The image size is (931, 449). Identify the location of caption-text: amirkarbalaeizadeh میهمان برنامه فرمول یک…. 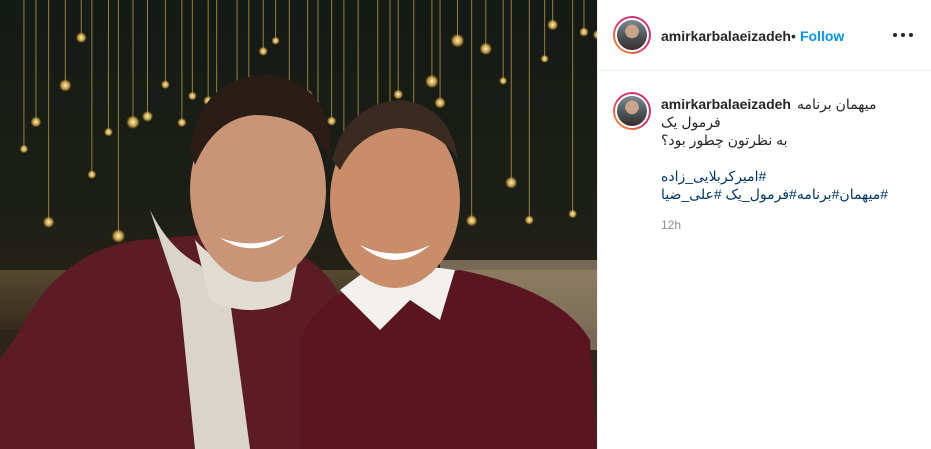
(791, 149).